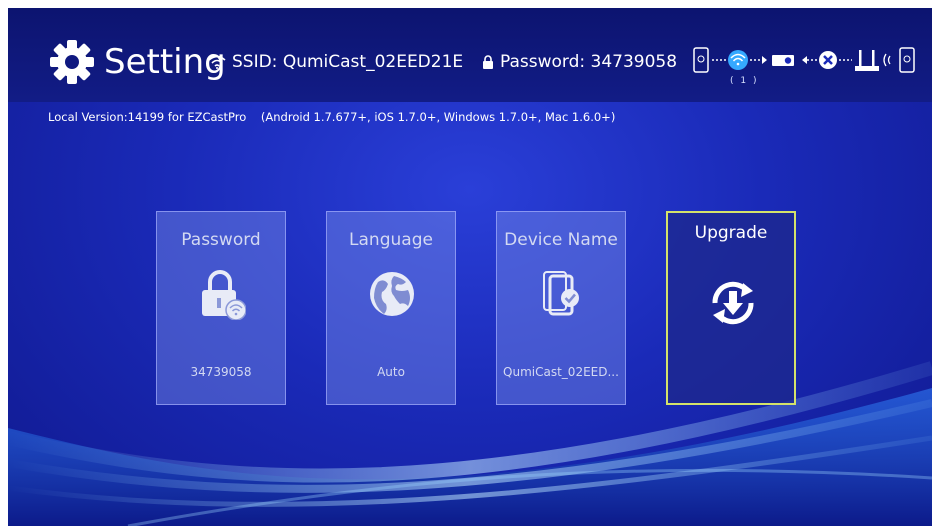  I want to click on ssid-info: SSID: QumiCast_02EED21E, so click(335, 62).